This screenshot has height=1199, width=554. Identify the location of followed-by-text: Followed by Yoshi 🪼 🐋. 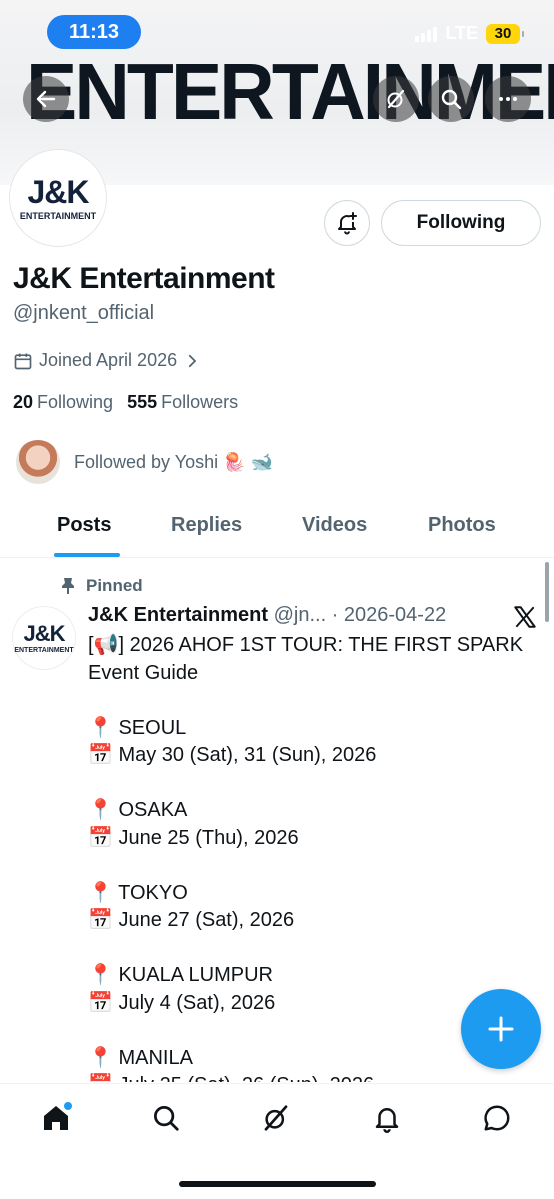
(173, 461).